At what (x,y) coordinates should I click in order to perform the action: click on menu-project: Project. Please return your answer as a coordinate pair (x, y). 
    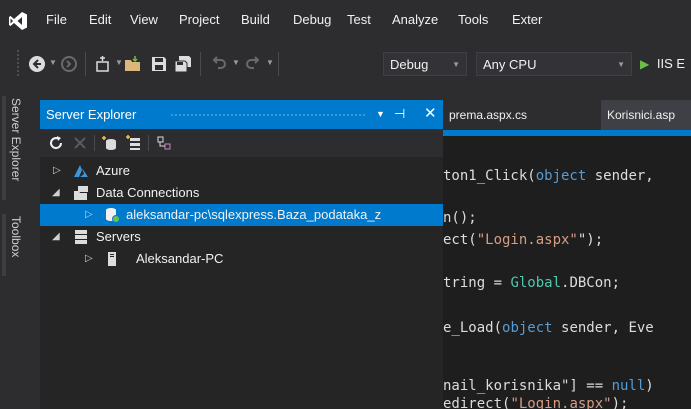
    Looking at the image, I should click on (199, 19).